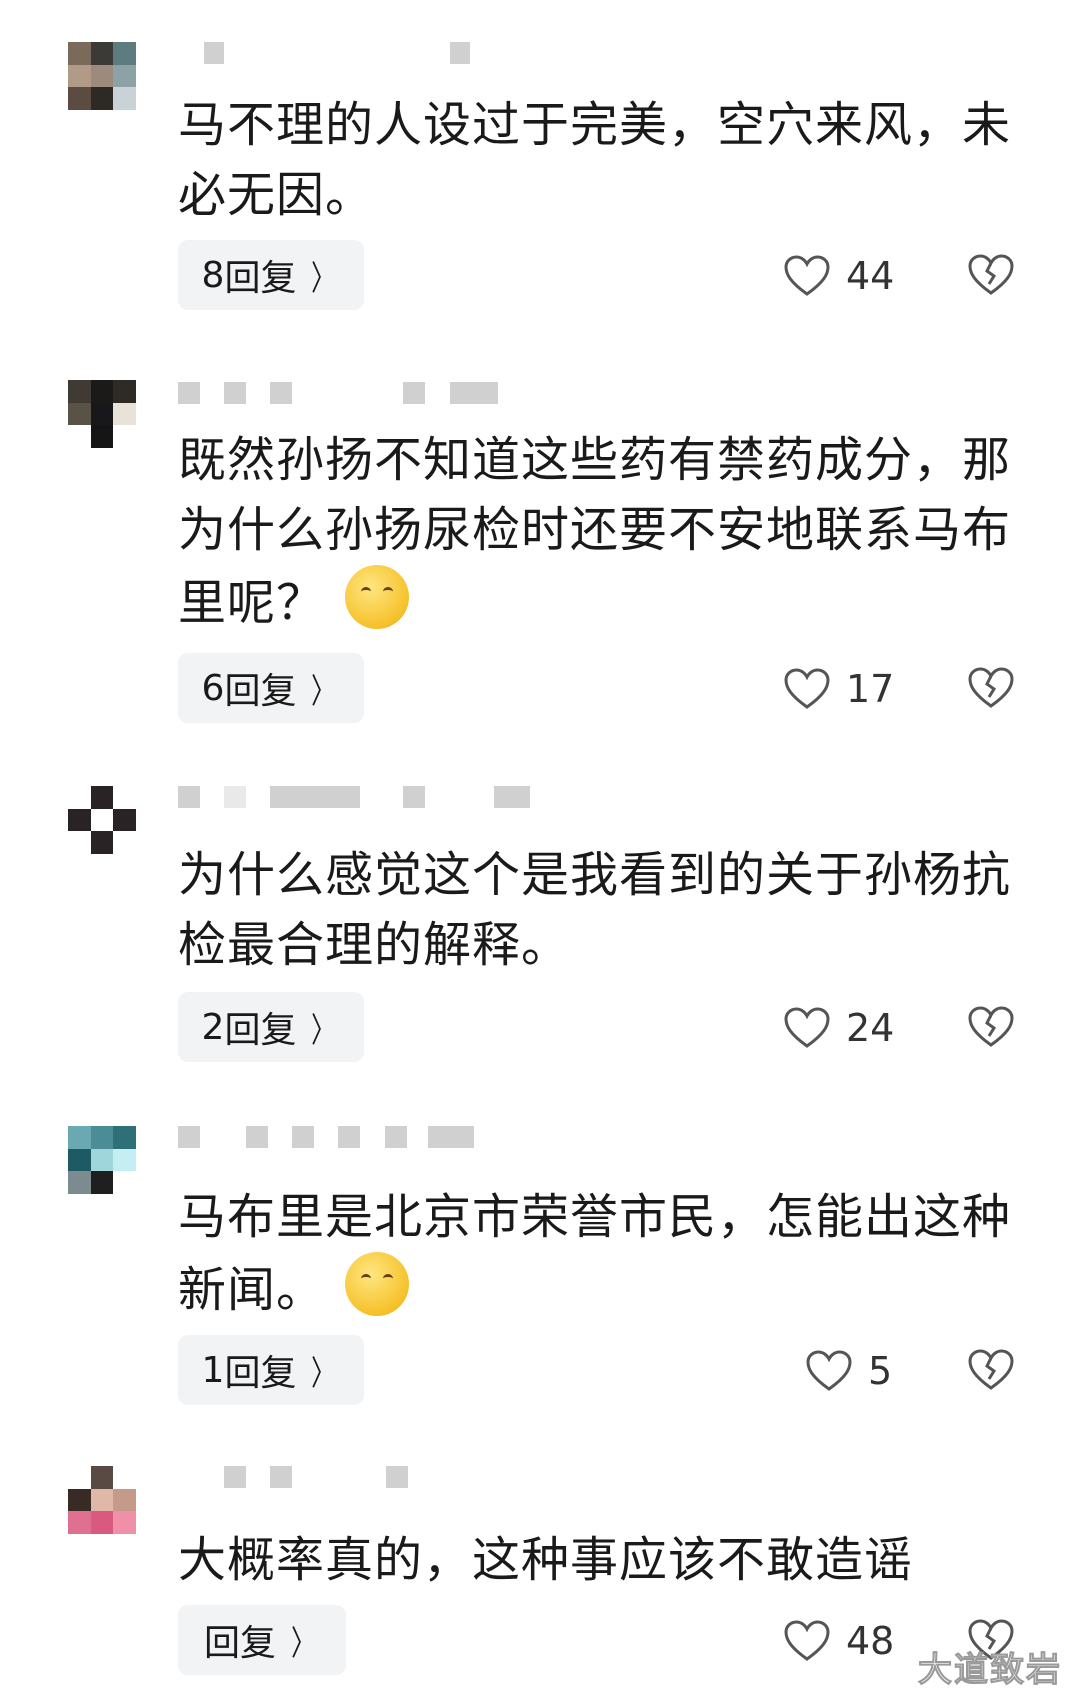  I want to click on reply-button: 2 回复〉, so click(271, 1027).